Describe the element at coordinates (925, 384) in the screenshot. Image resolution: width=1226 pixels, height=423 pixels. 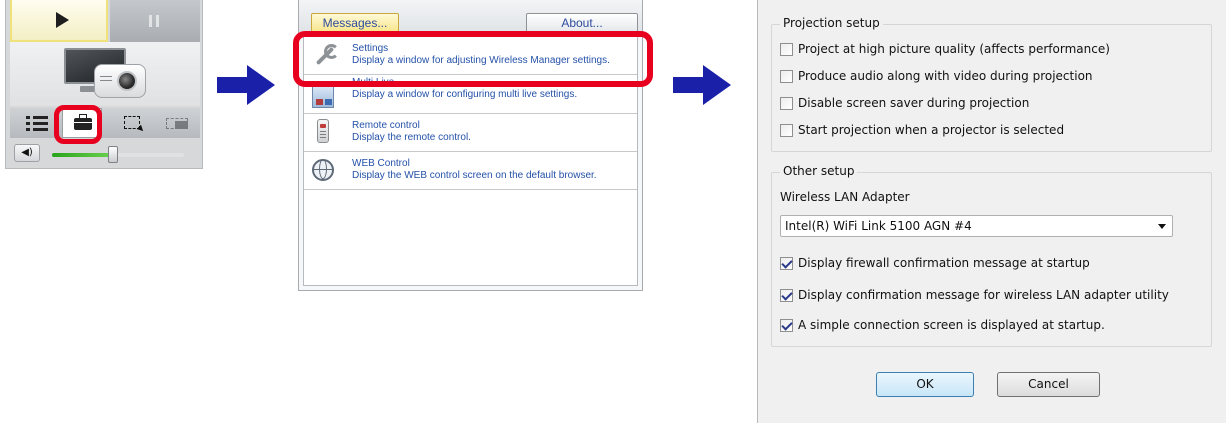
I see `ok-button: OK` at that location.